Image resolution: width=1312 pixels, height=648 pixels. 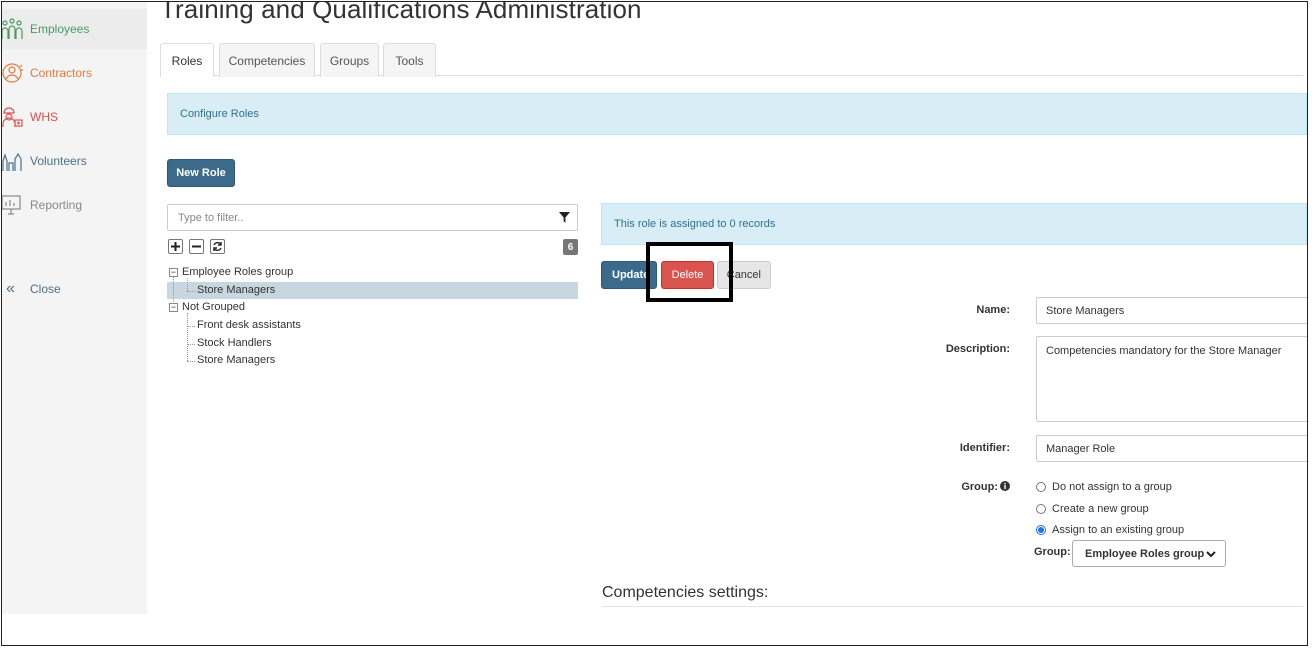 I want to click on group-select-label: Group:, so click(x=1052, y=552).